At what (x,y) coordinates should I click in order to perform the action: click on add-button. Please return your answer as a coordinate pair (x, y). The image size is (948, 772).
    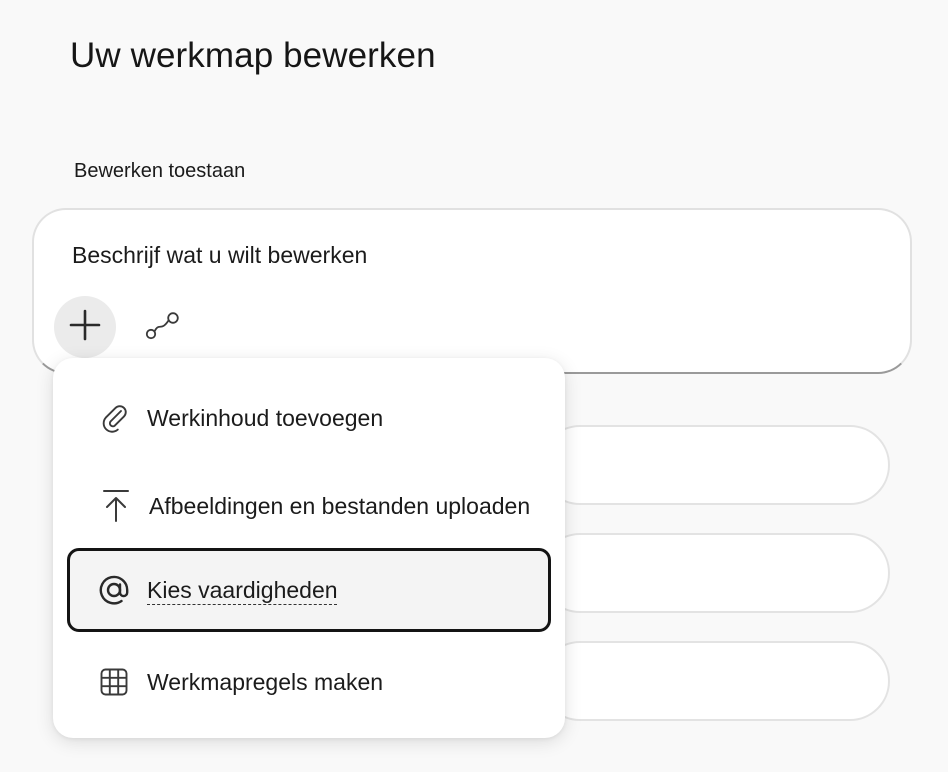
    Looking at the image, I should click on (85, 327).